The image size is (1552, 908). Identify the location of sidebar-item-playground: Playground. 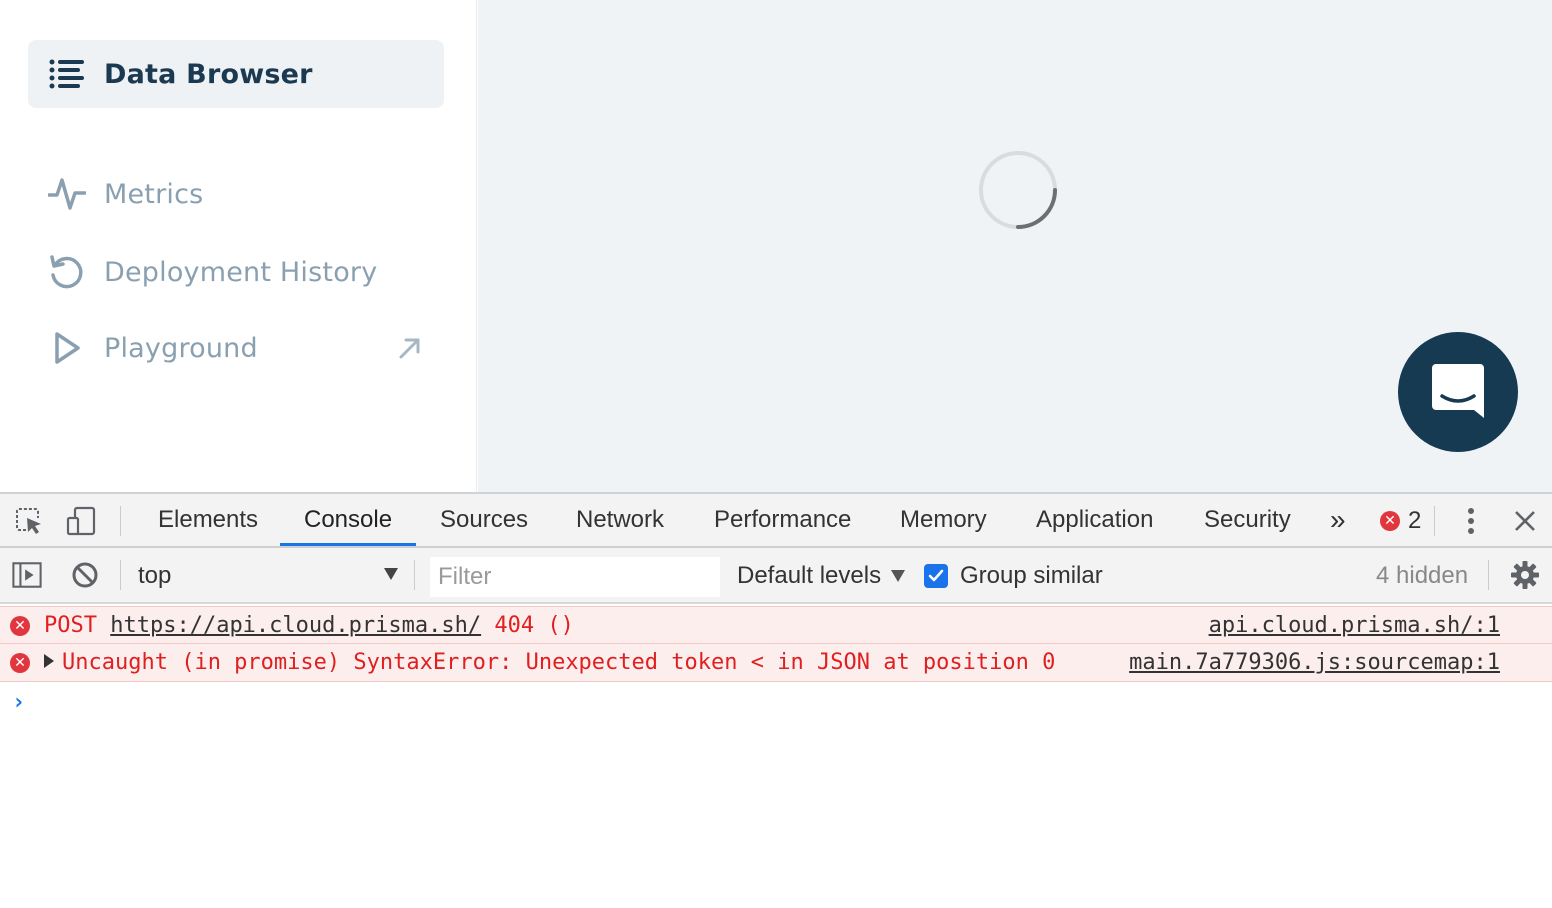
(236, 348).